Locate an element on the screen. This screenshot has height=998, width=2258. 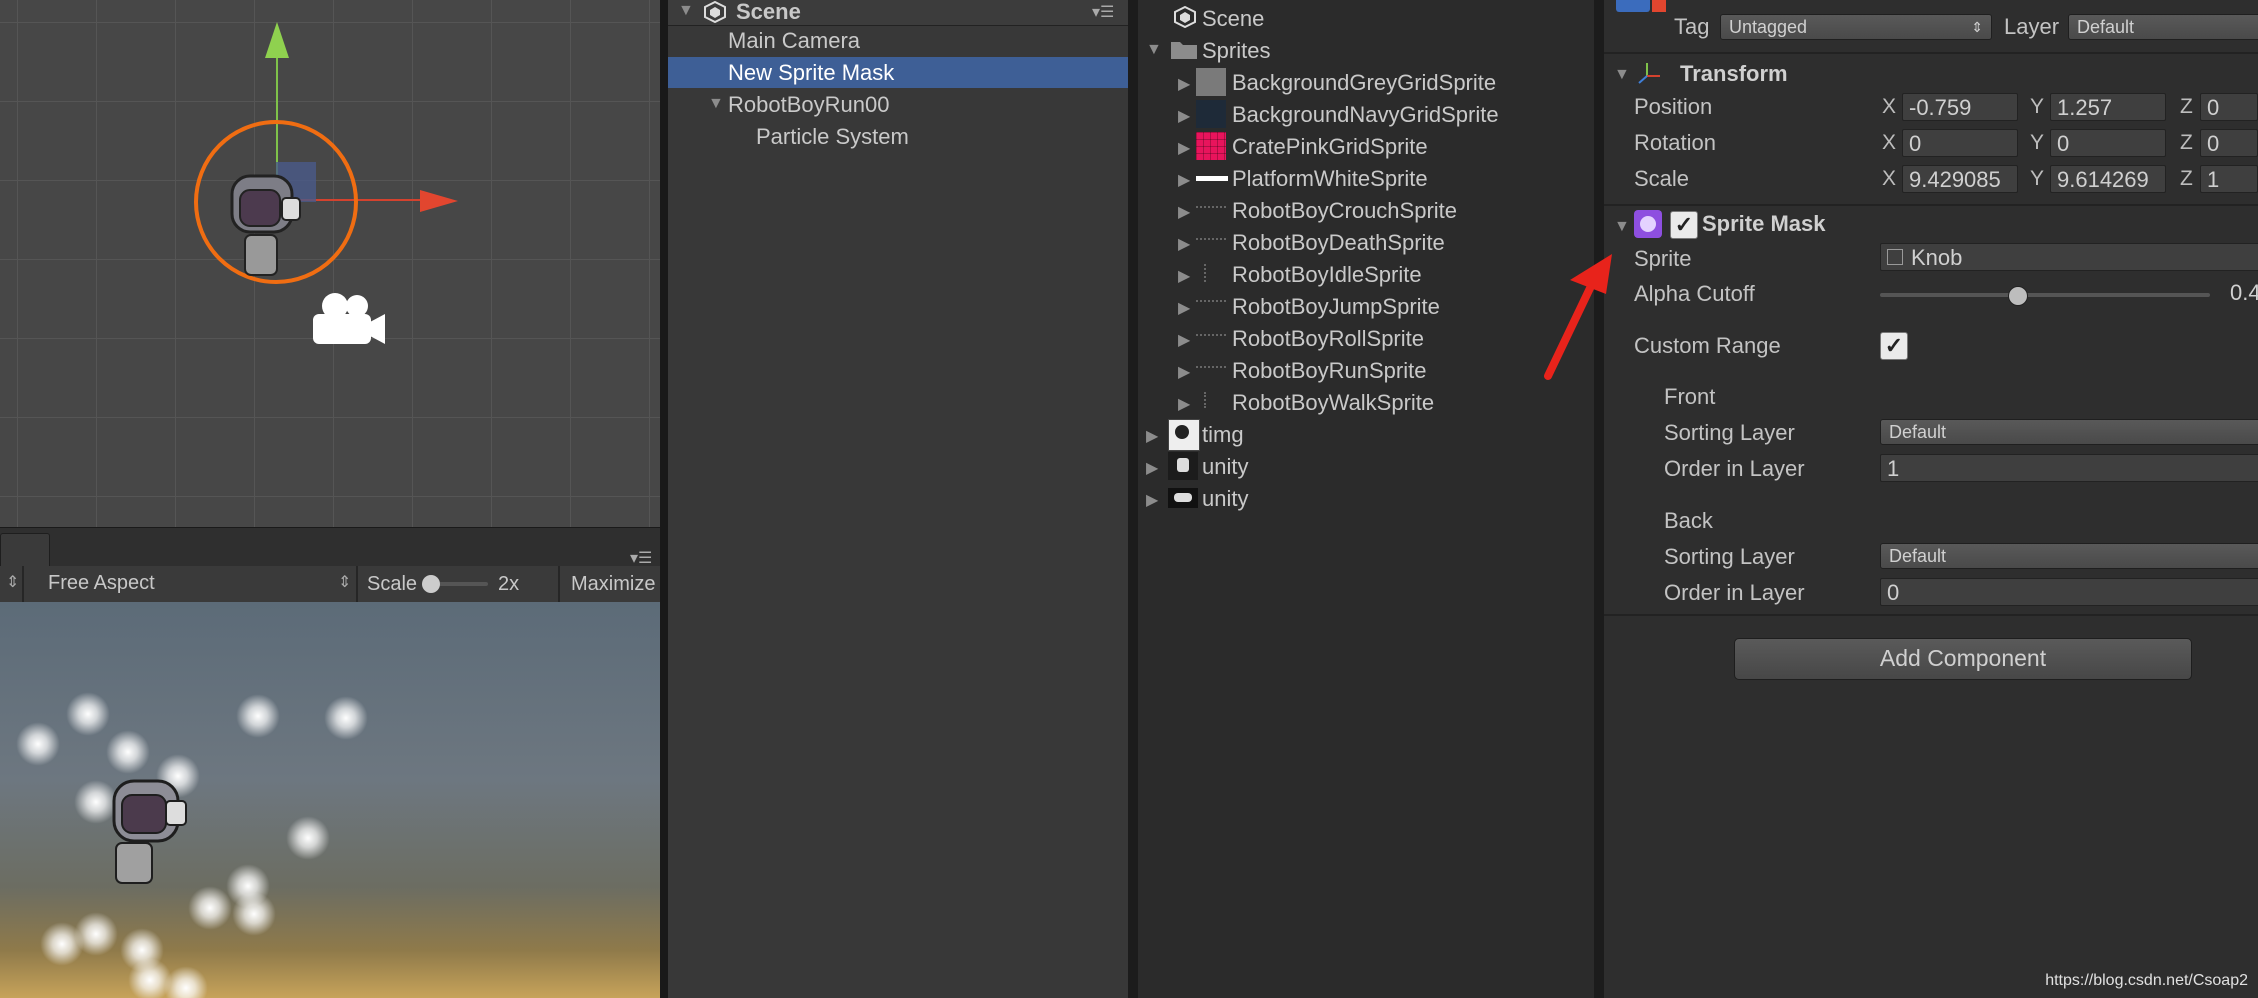
project-item: RobotBoyRunSprite is located at coordinates (1329, 371).